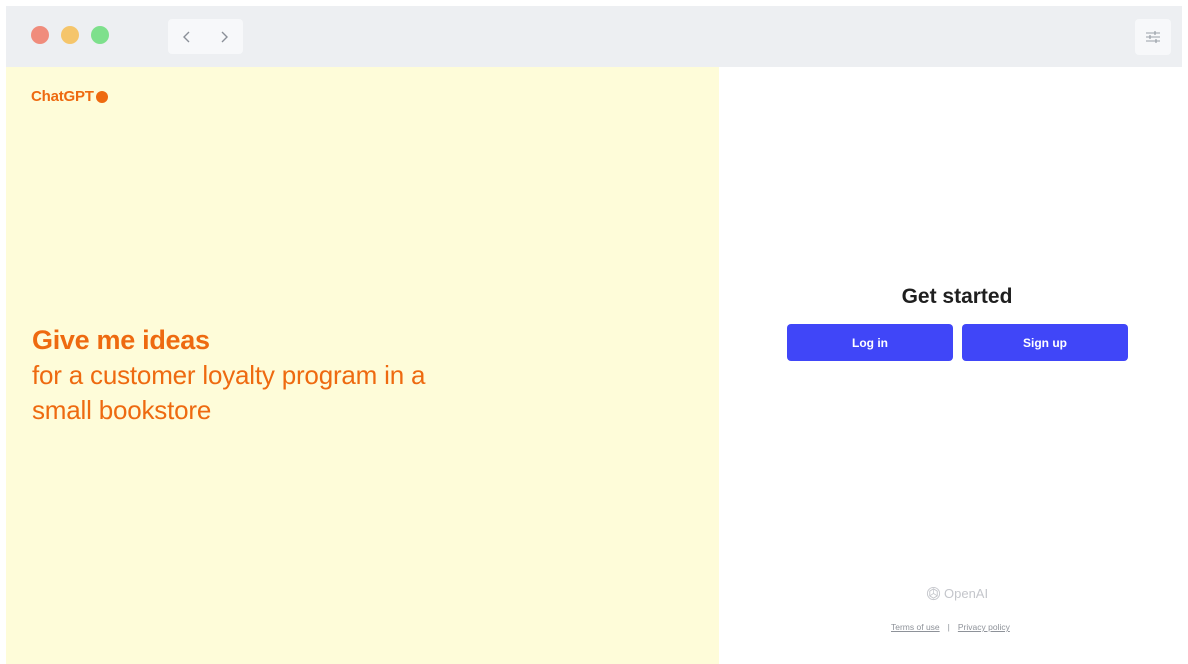 The height and width of the screenshot is (664, 1188). Describe the element at coordinates (870, 342) in the screenshot. I see `log-in-button: Log in` at that location.